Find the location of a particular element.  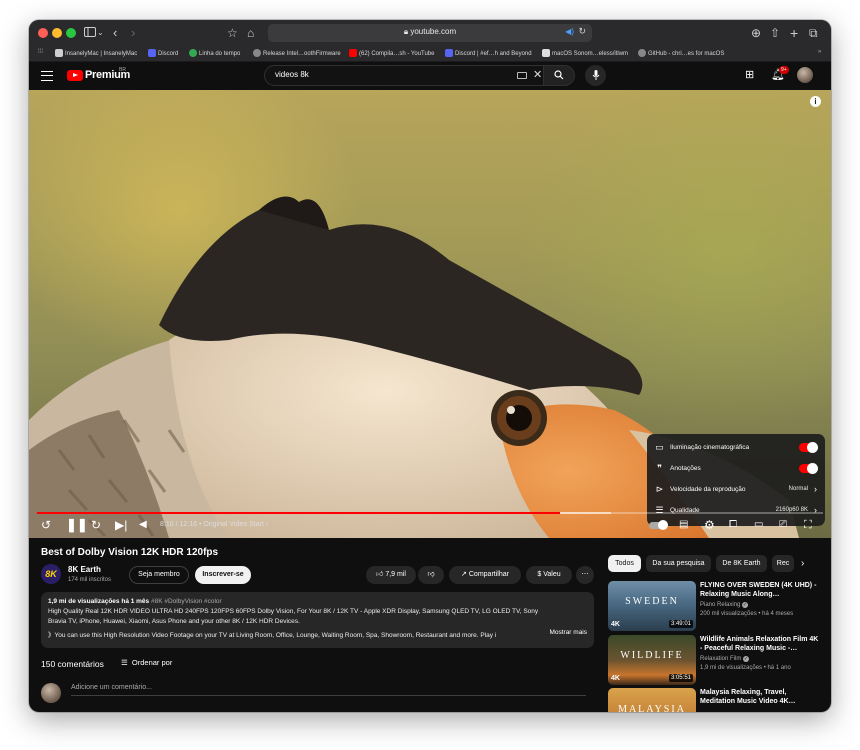

zoom-window-button is located at coordinates (71, 33).